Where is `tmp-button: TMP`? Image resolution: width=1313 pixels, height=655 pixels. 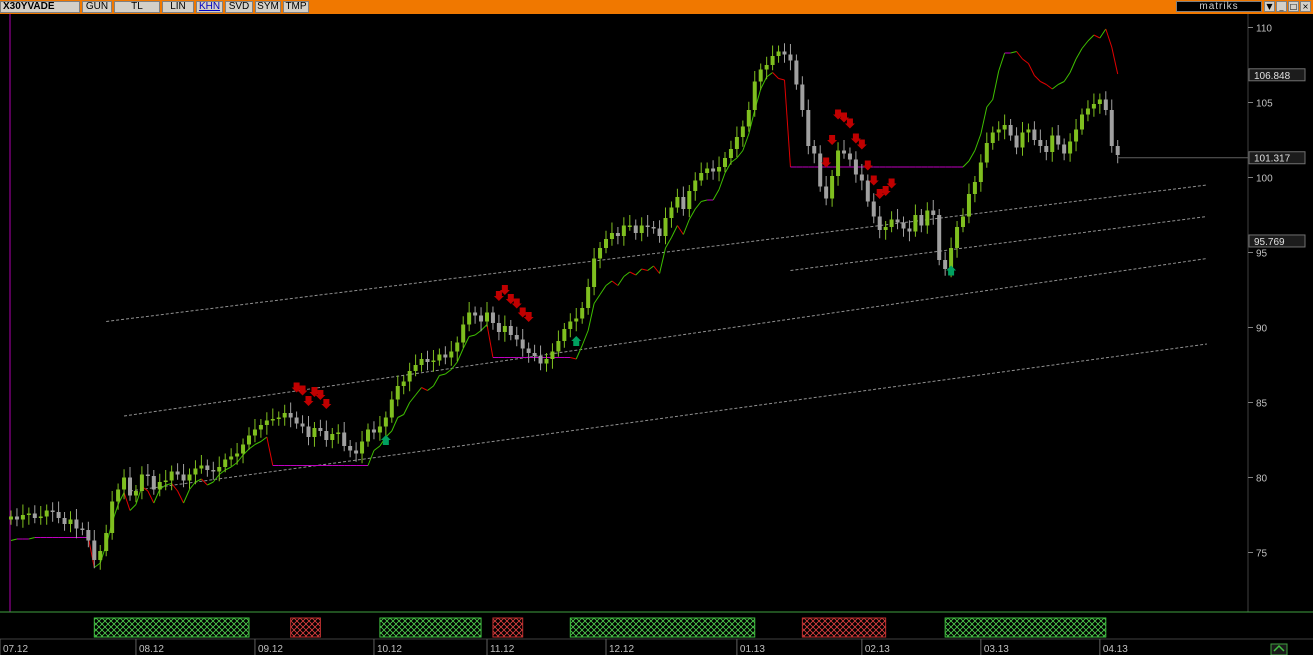
tmp-button: TMP is located at coordinates (296, 7).